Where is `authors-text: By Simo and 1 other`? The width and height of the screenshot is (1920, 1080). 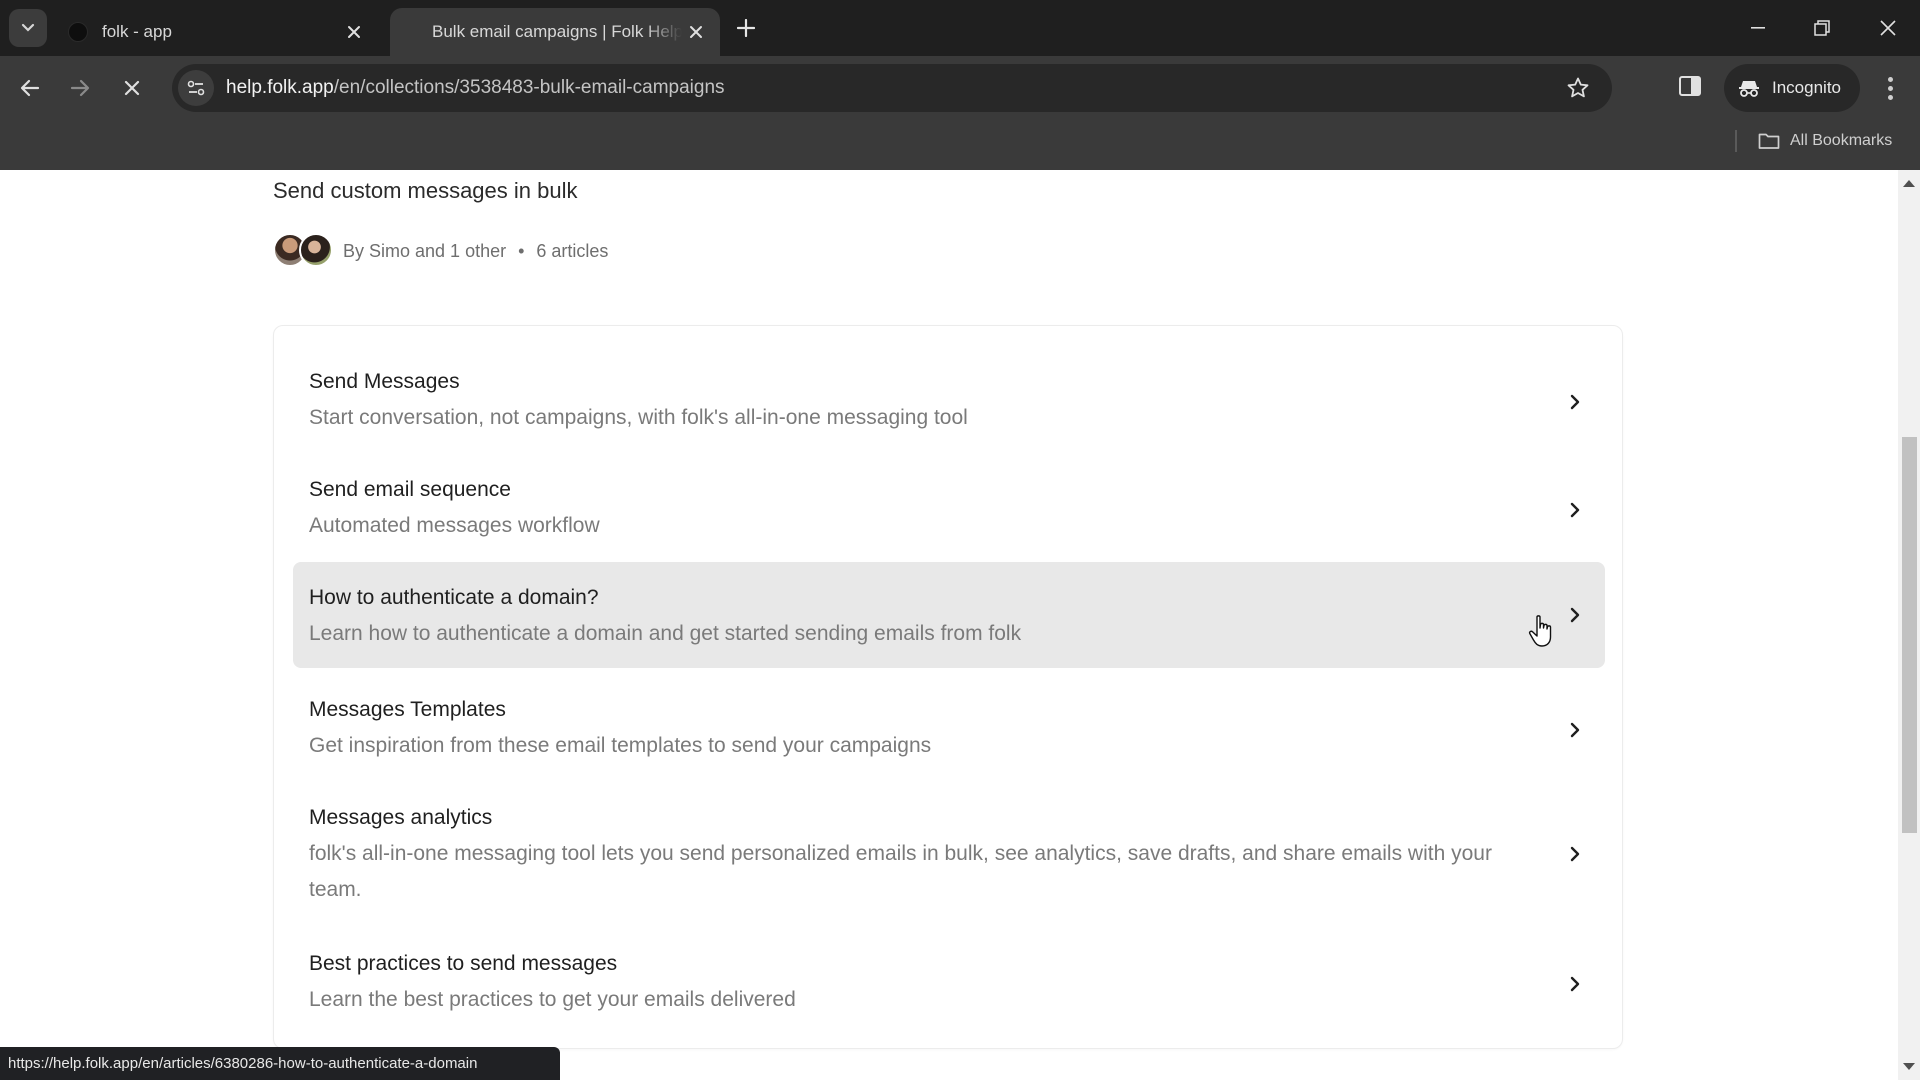 authors-text: By Simo and 1 other is located at coordinates (425, 250).